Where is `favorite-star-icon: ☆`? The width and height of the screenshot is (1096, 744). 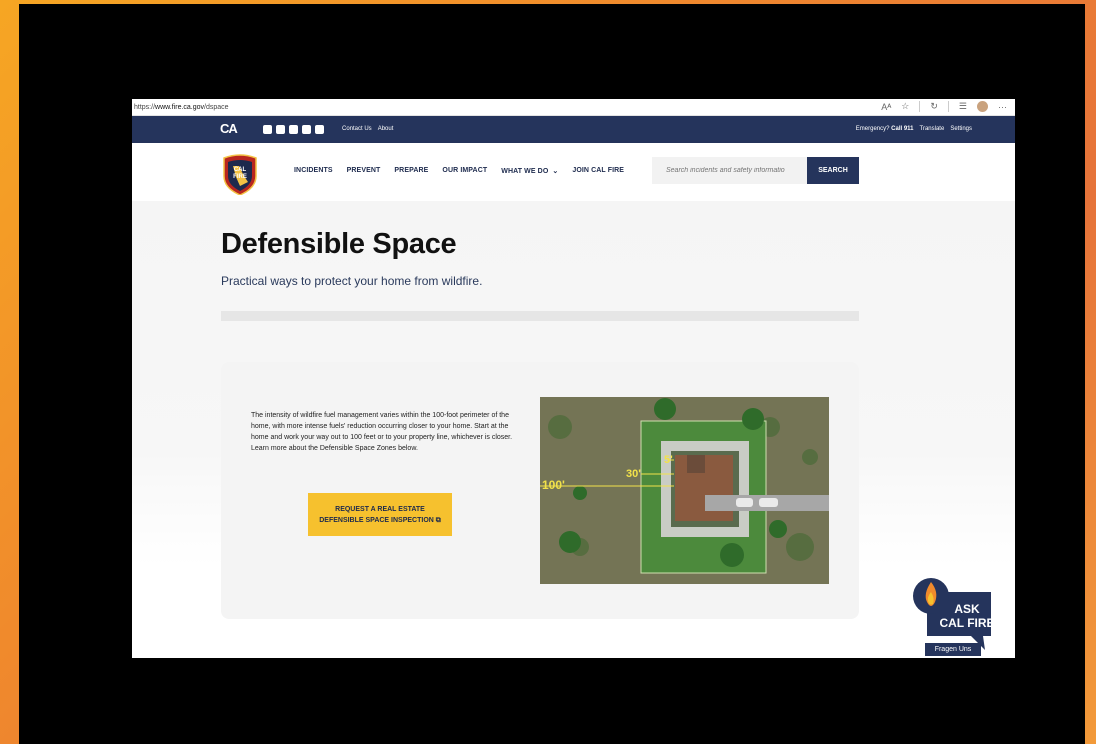
favorite-star-icon: ☆ is located at coordinates (905, 106).